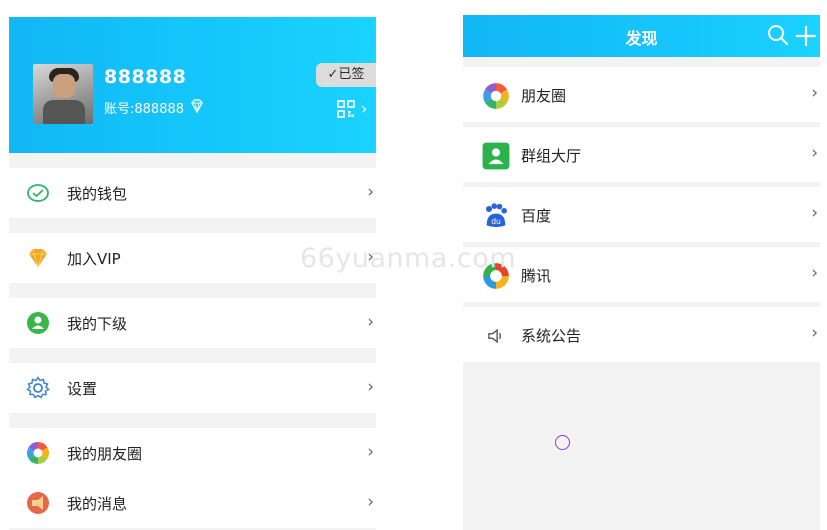 The height and width of the screenshot is (530, 827). What do you see at coordinates (536, 216) in the screenshot?
I see `discover-item-label: 百度` at bounding box center [536, 216].